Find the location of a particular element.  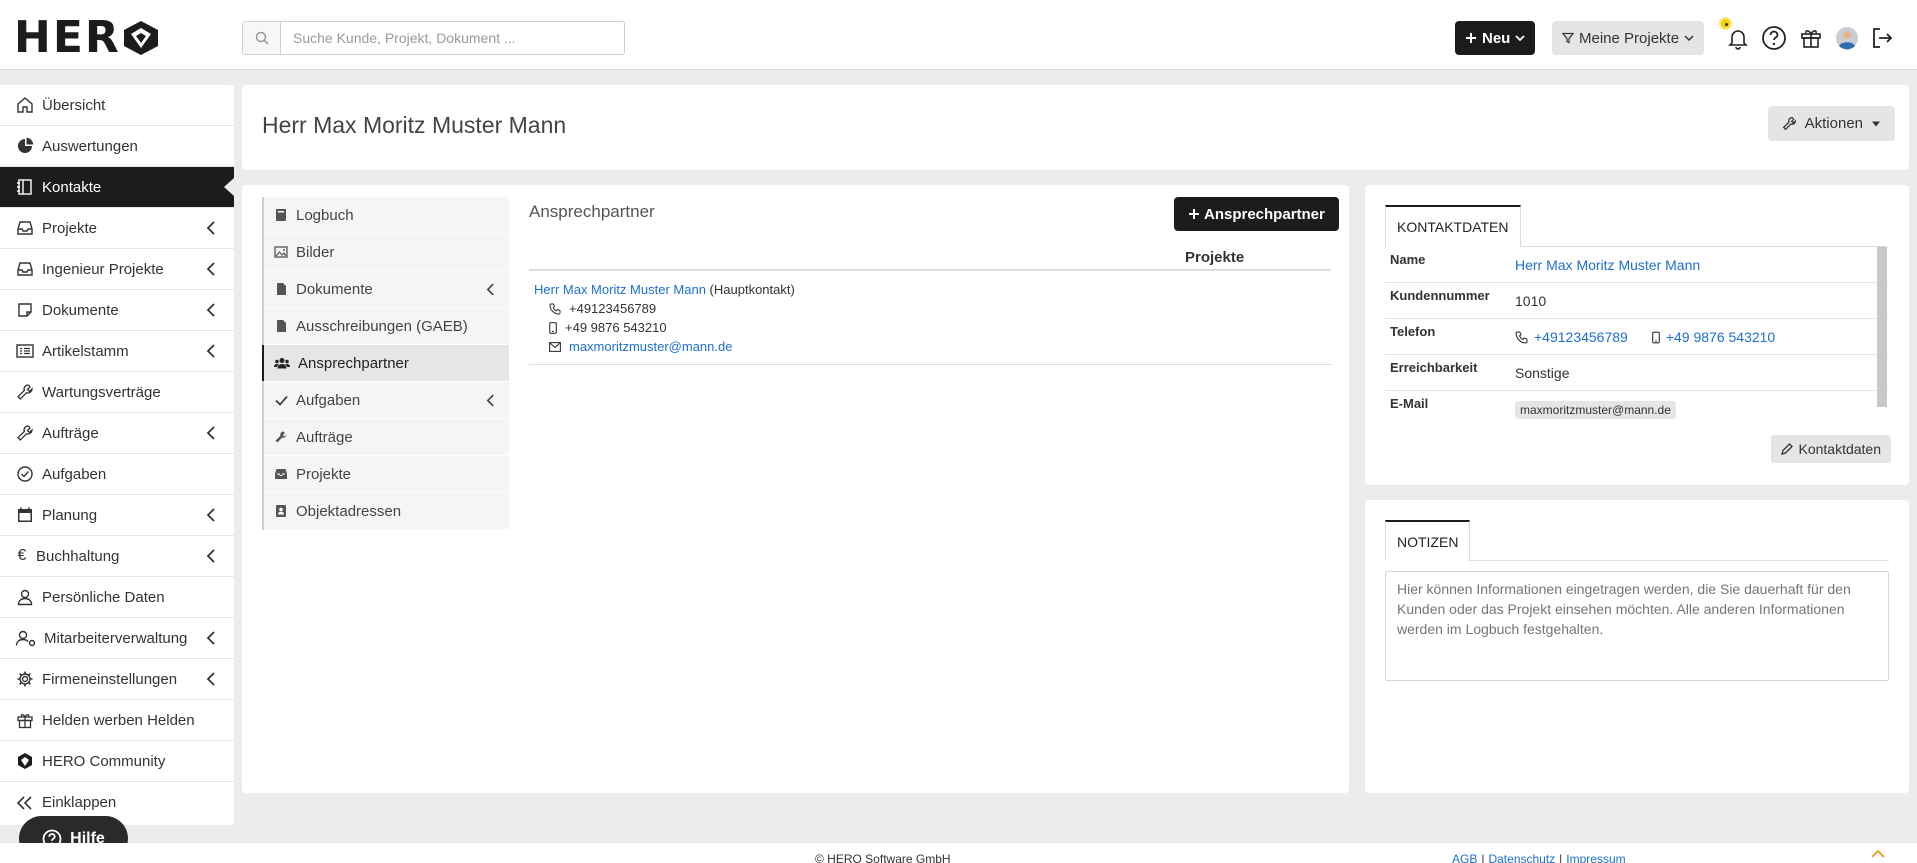

subnav-item-ansprechpartner: Ansprechpartner is located at coordinates (385, 363).